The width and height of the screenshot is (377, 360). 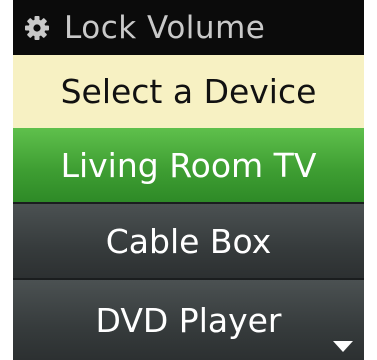 What do you see at coordinates (343, 346) in the screenshot?
I see `scroll-down-arrow-icon` at bounding box center [343, 346].